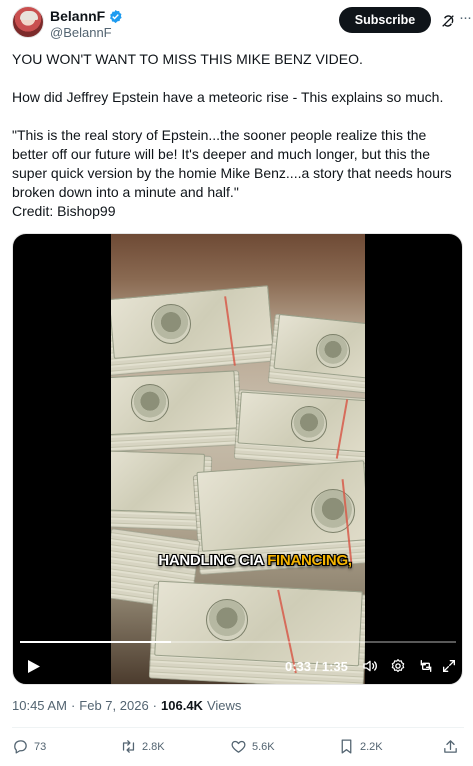 This screenshot has height=766, width=473. I want to click on avatar, so click(28, 22).